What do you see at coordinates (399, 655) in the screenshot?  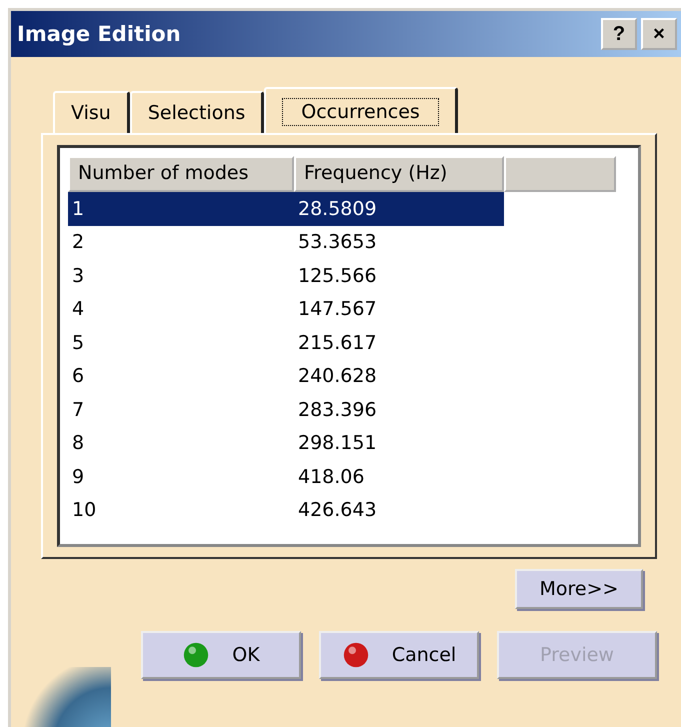 I see `cancel-button: Cancel` at bounding box center [399, 655].